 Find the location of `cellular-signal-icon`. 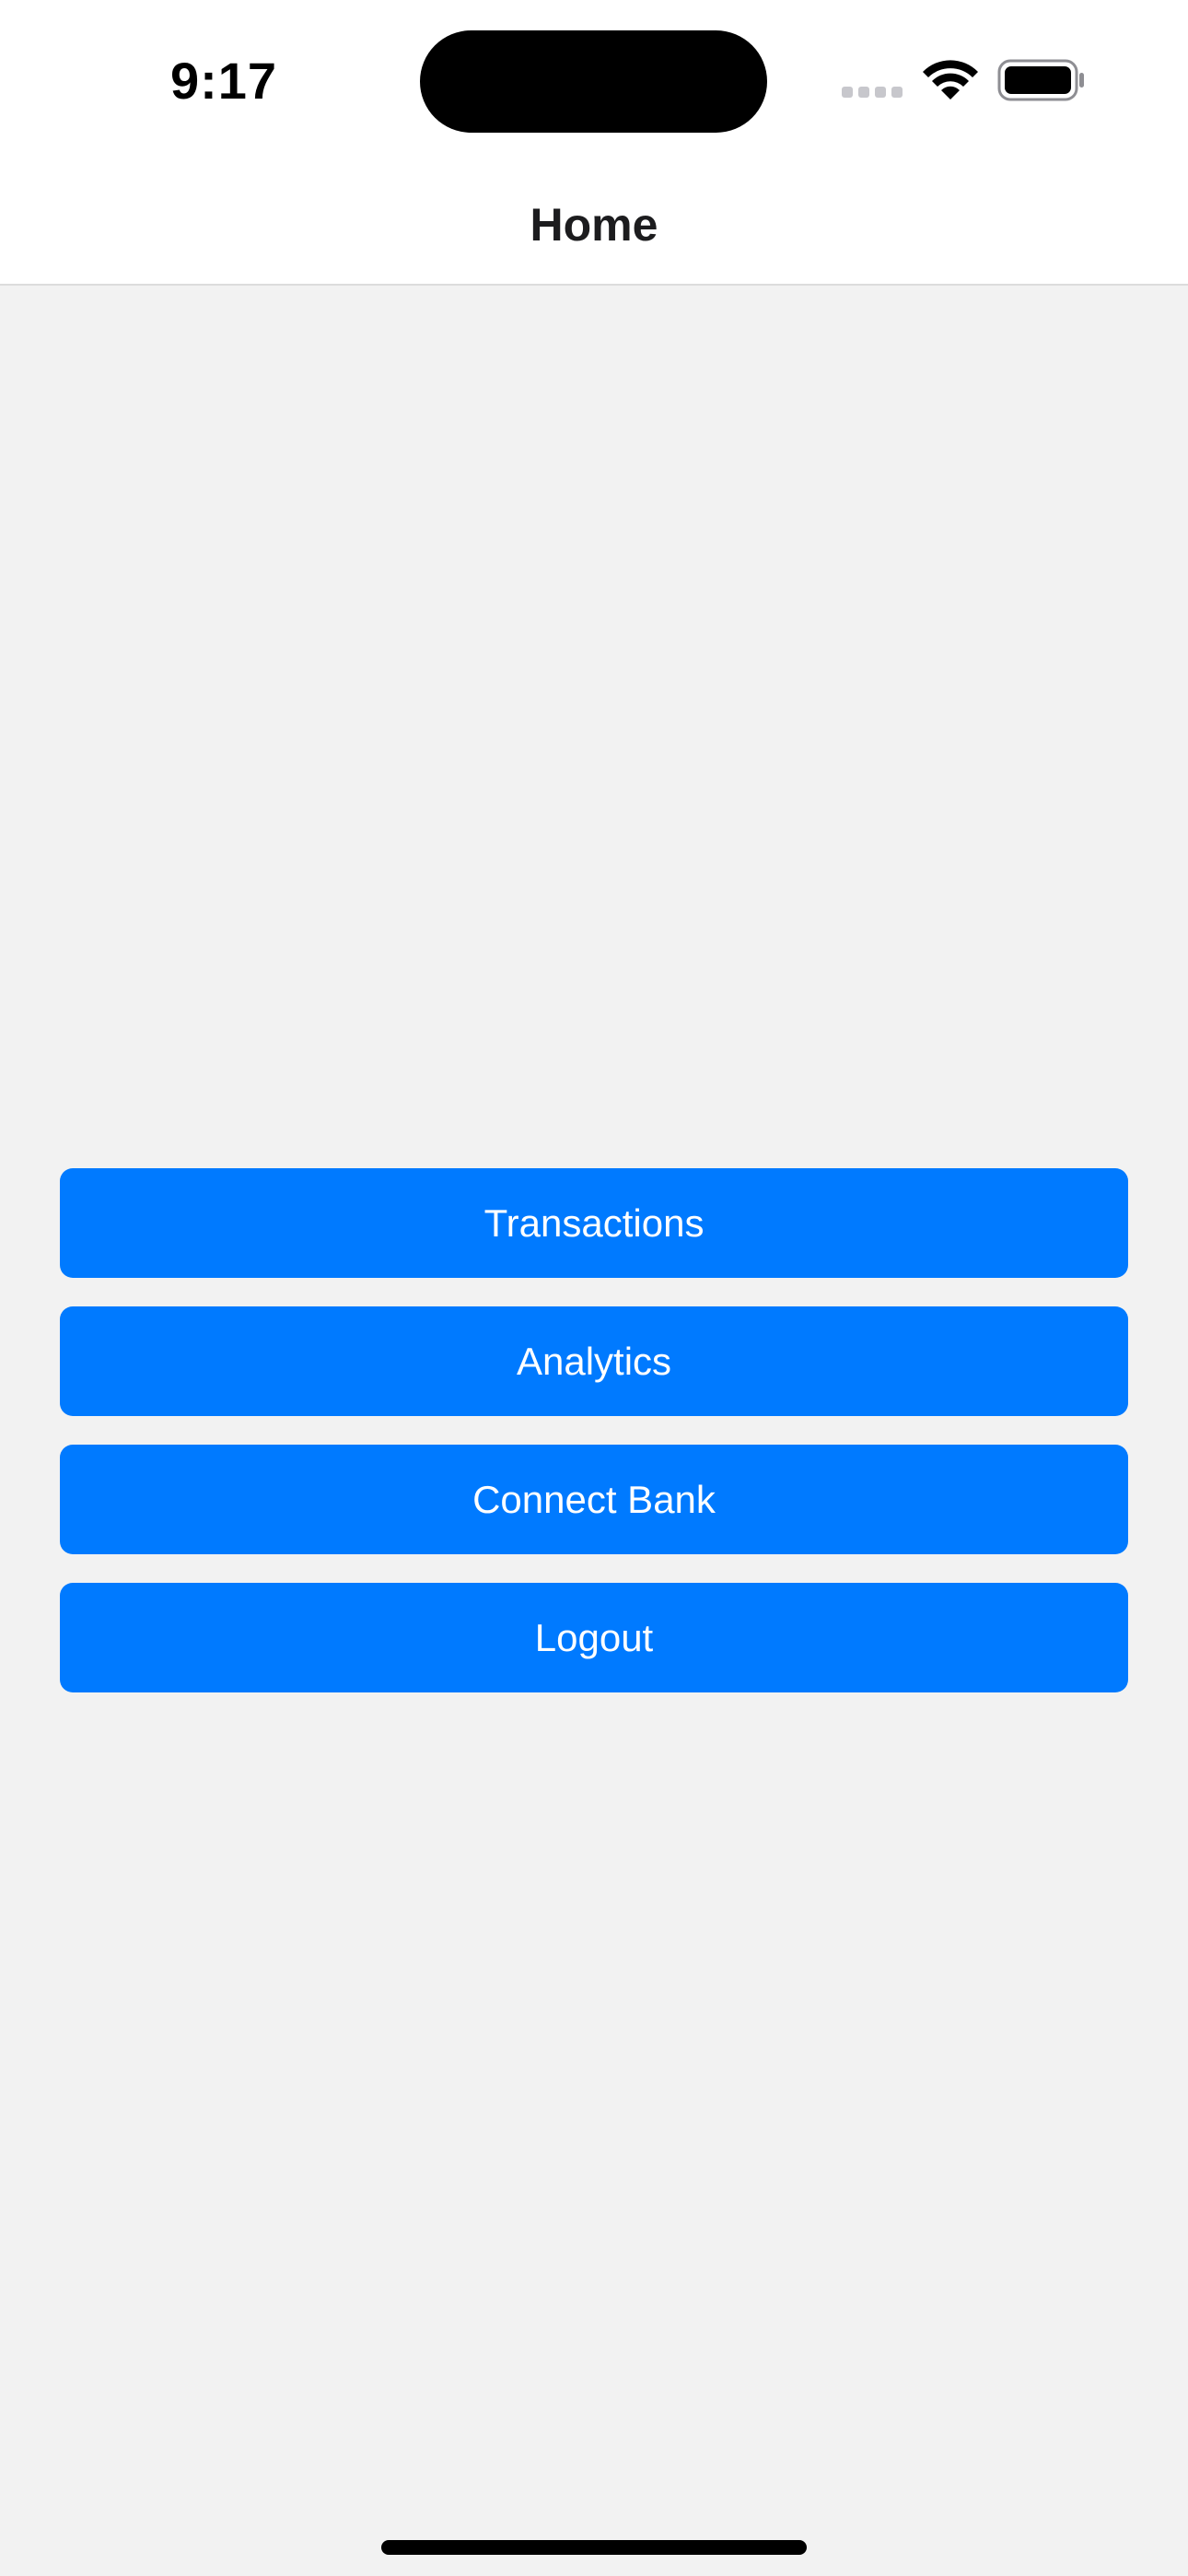

cellular-signal-icon is located at coordinates (872, 92).